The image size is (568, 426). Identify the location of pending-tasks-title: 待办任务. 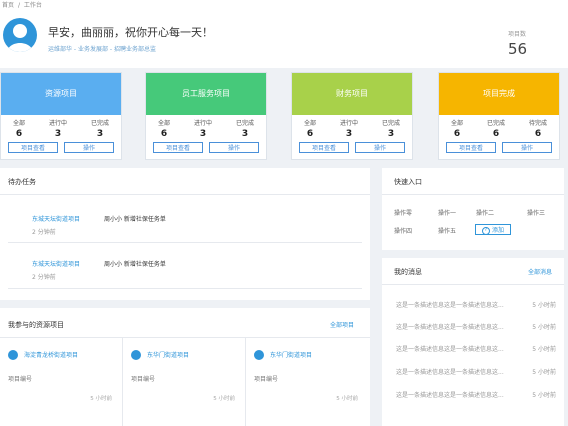
(22, 182).